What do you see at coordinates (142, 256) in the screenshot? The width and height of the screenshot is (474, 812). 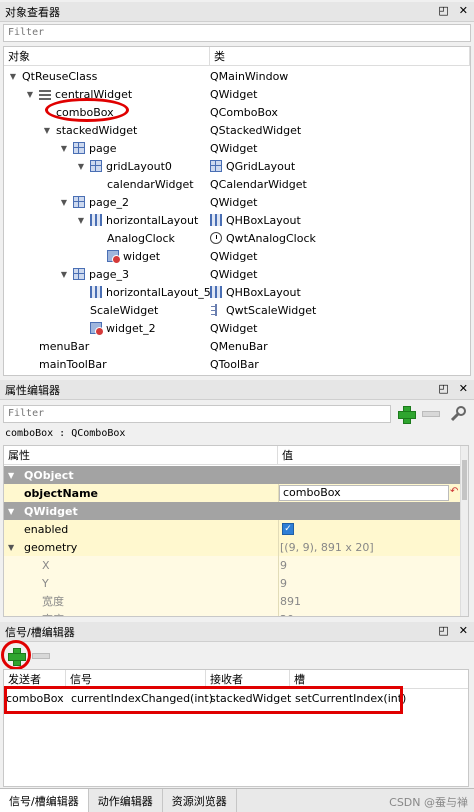 I see `tree-row-label: widget` at bounding box center [142, 256].